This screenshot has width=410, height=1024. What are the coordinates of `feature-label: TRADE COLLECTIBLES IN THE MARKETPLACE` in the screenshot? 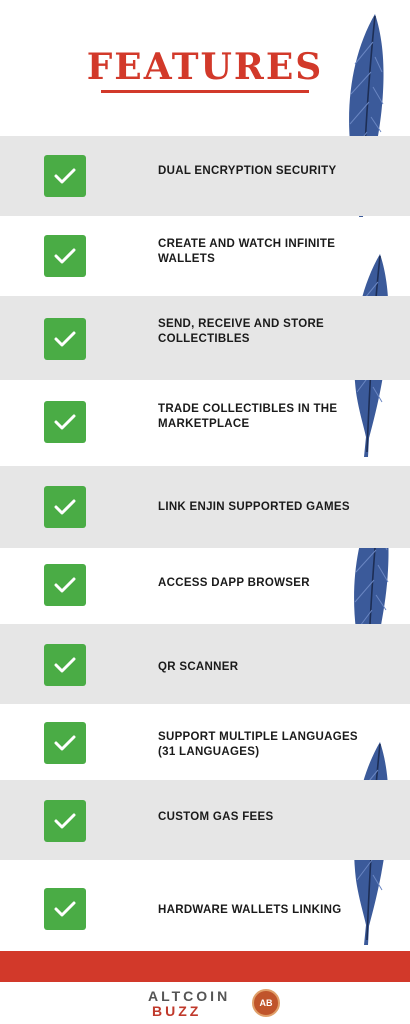 It's located at (248, 416).